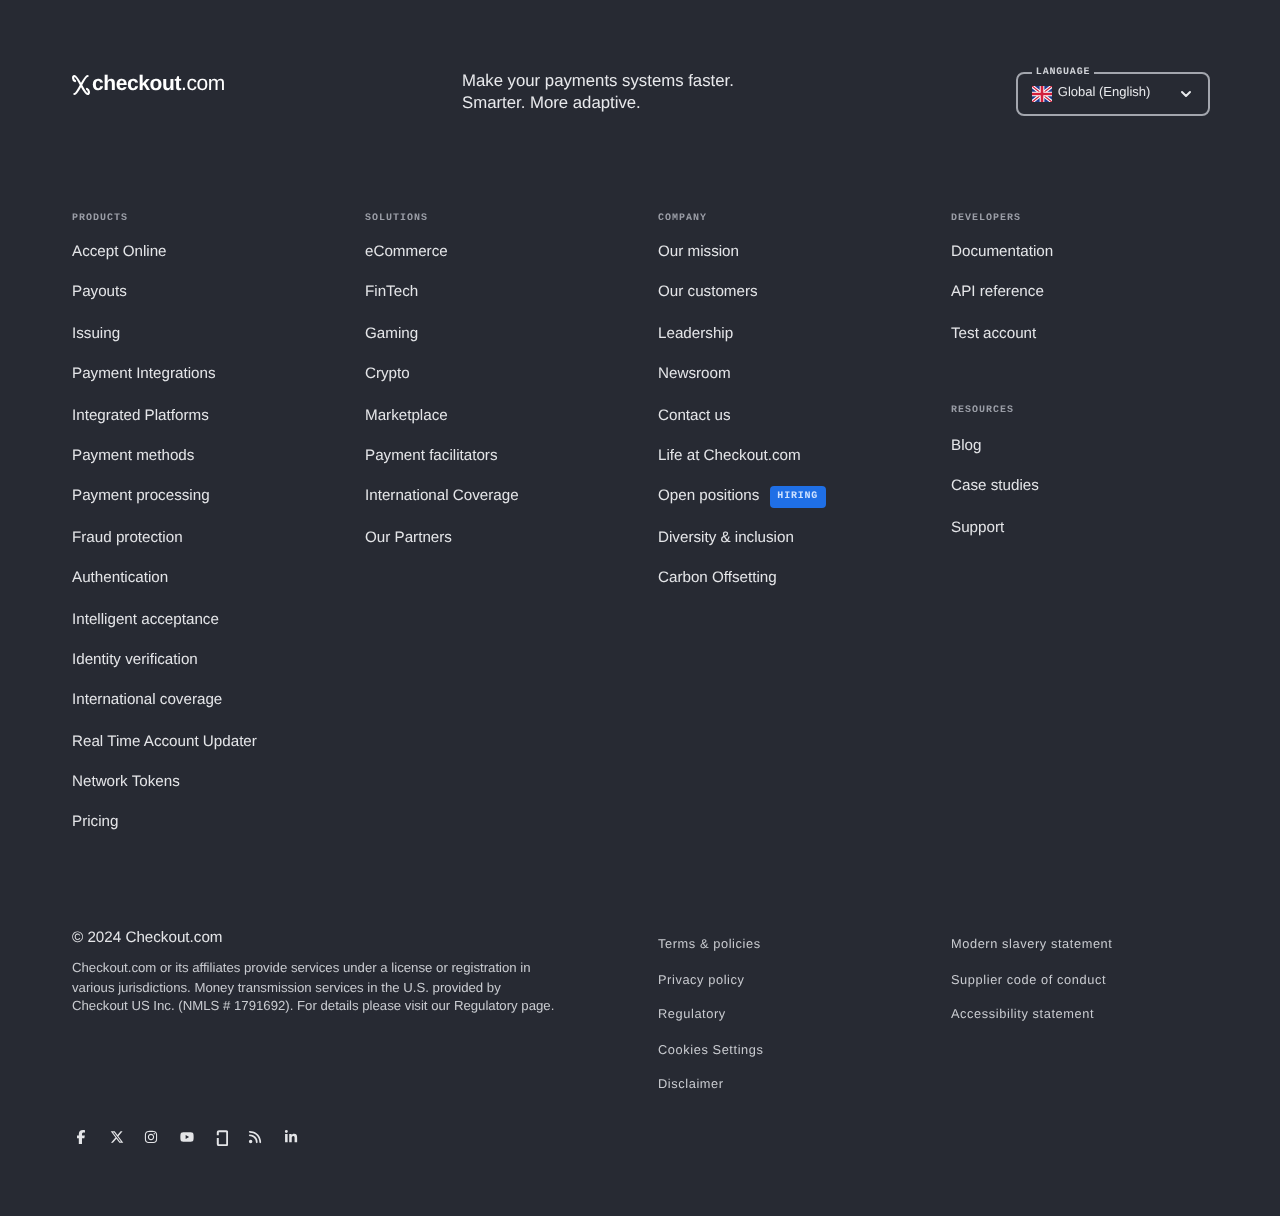 This screenshot has height=1216, width=1280. What do you see at coordinates (598, 92) in the screenshot?
I see `tagline: Make your payments systems faster. Smarter. More adaptive.` at bounding box center [598, 92].